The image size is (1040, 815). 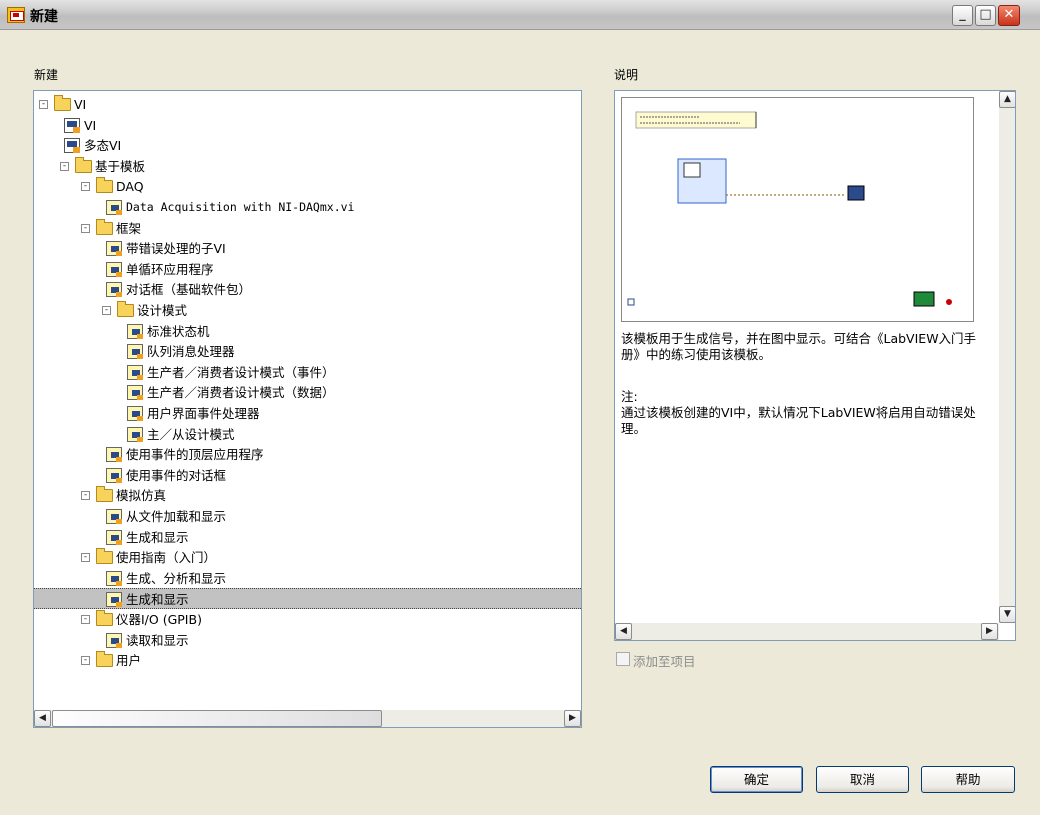 I want to click on tree-item-label: 用户, so click(x=129, y=661).